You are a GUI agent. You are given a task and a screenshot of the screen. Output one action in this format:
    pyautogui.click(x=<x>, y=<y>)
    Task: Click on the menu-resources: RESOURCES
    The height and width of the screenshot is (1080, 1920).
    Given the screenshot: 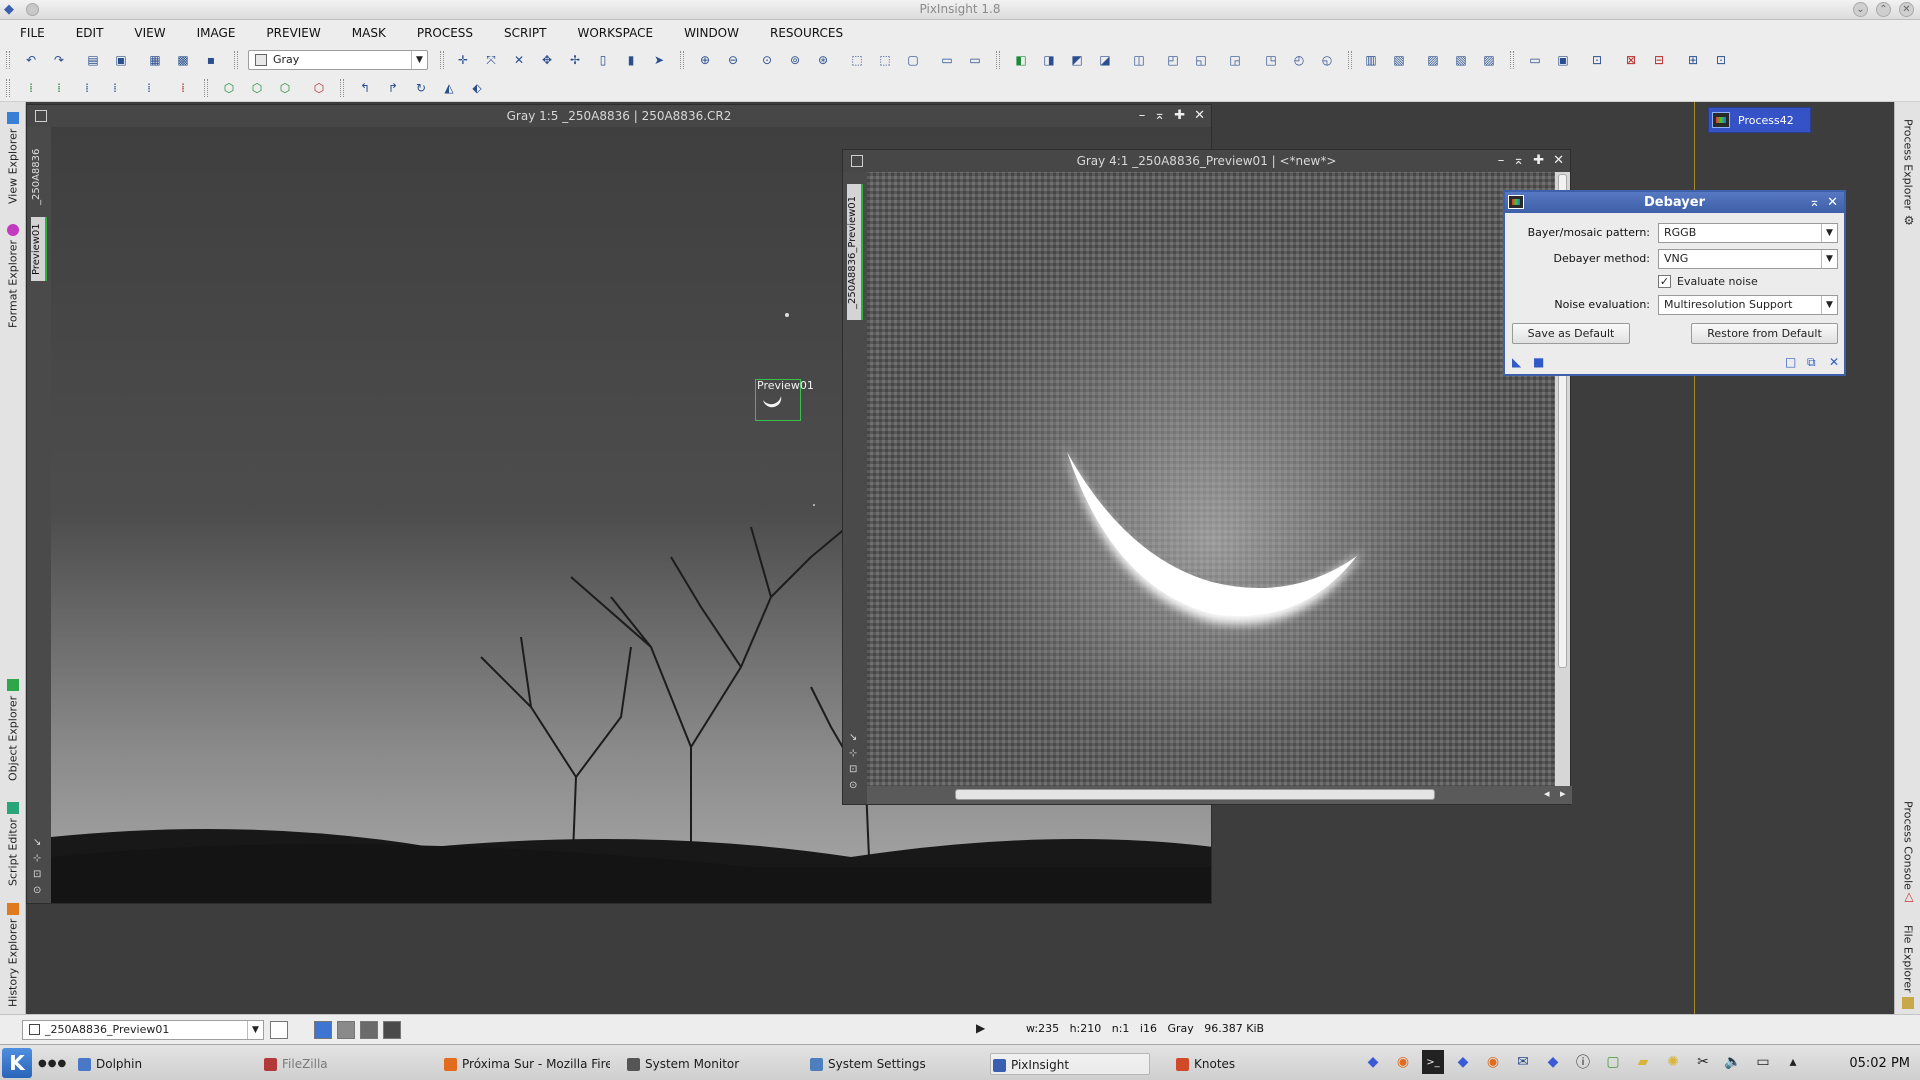 What is the action you would take?
    pyautogui.click(x=806, y=33)
    